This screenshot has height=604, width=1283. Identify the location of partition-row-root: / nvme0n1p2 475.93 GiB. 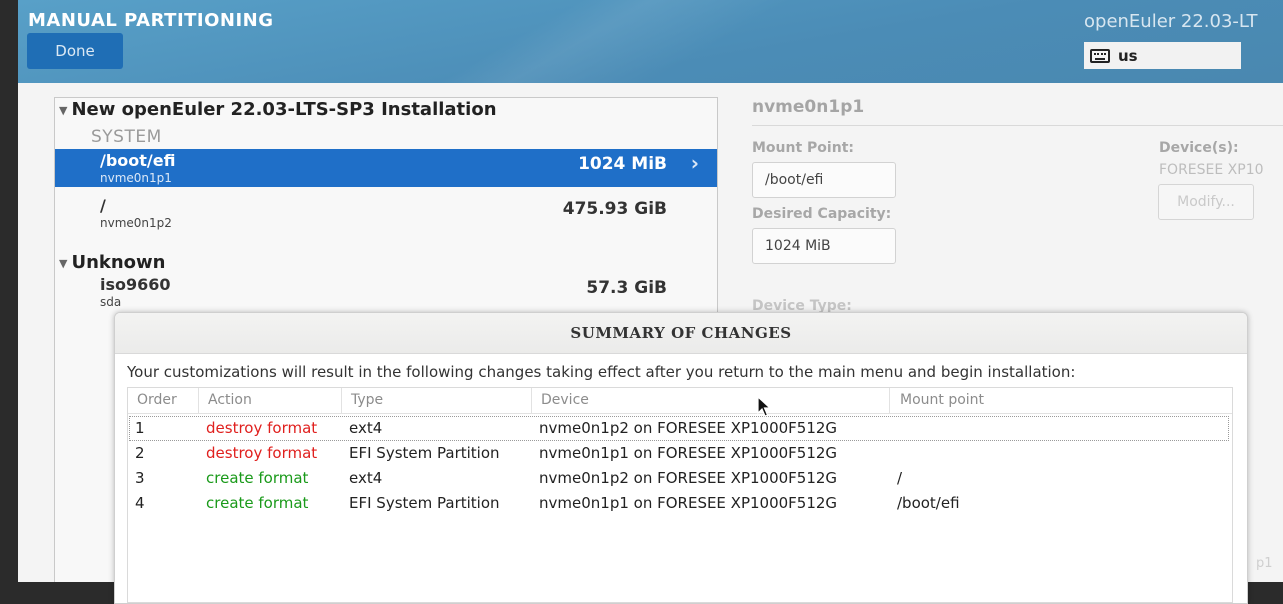
(386, 213).